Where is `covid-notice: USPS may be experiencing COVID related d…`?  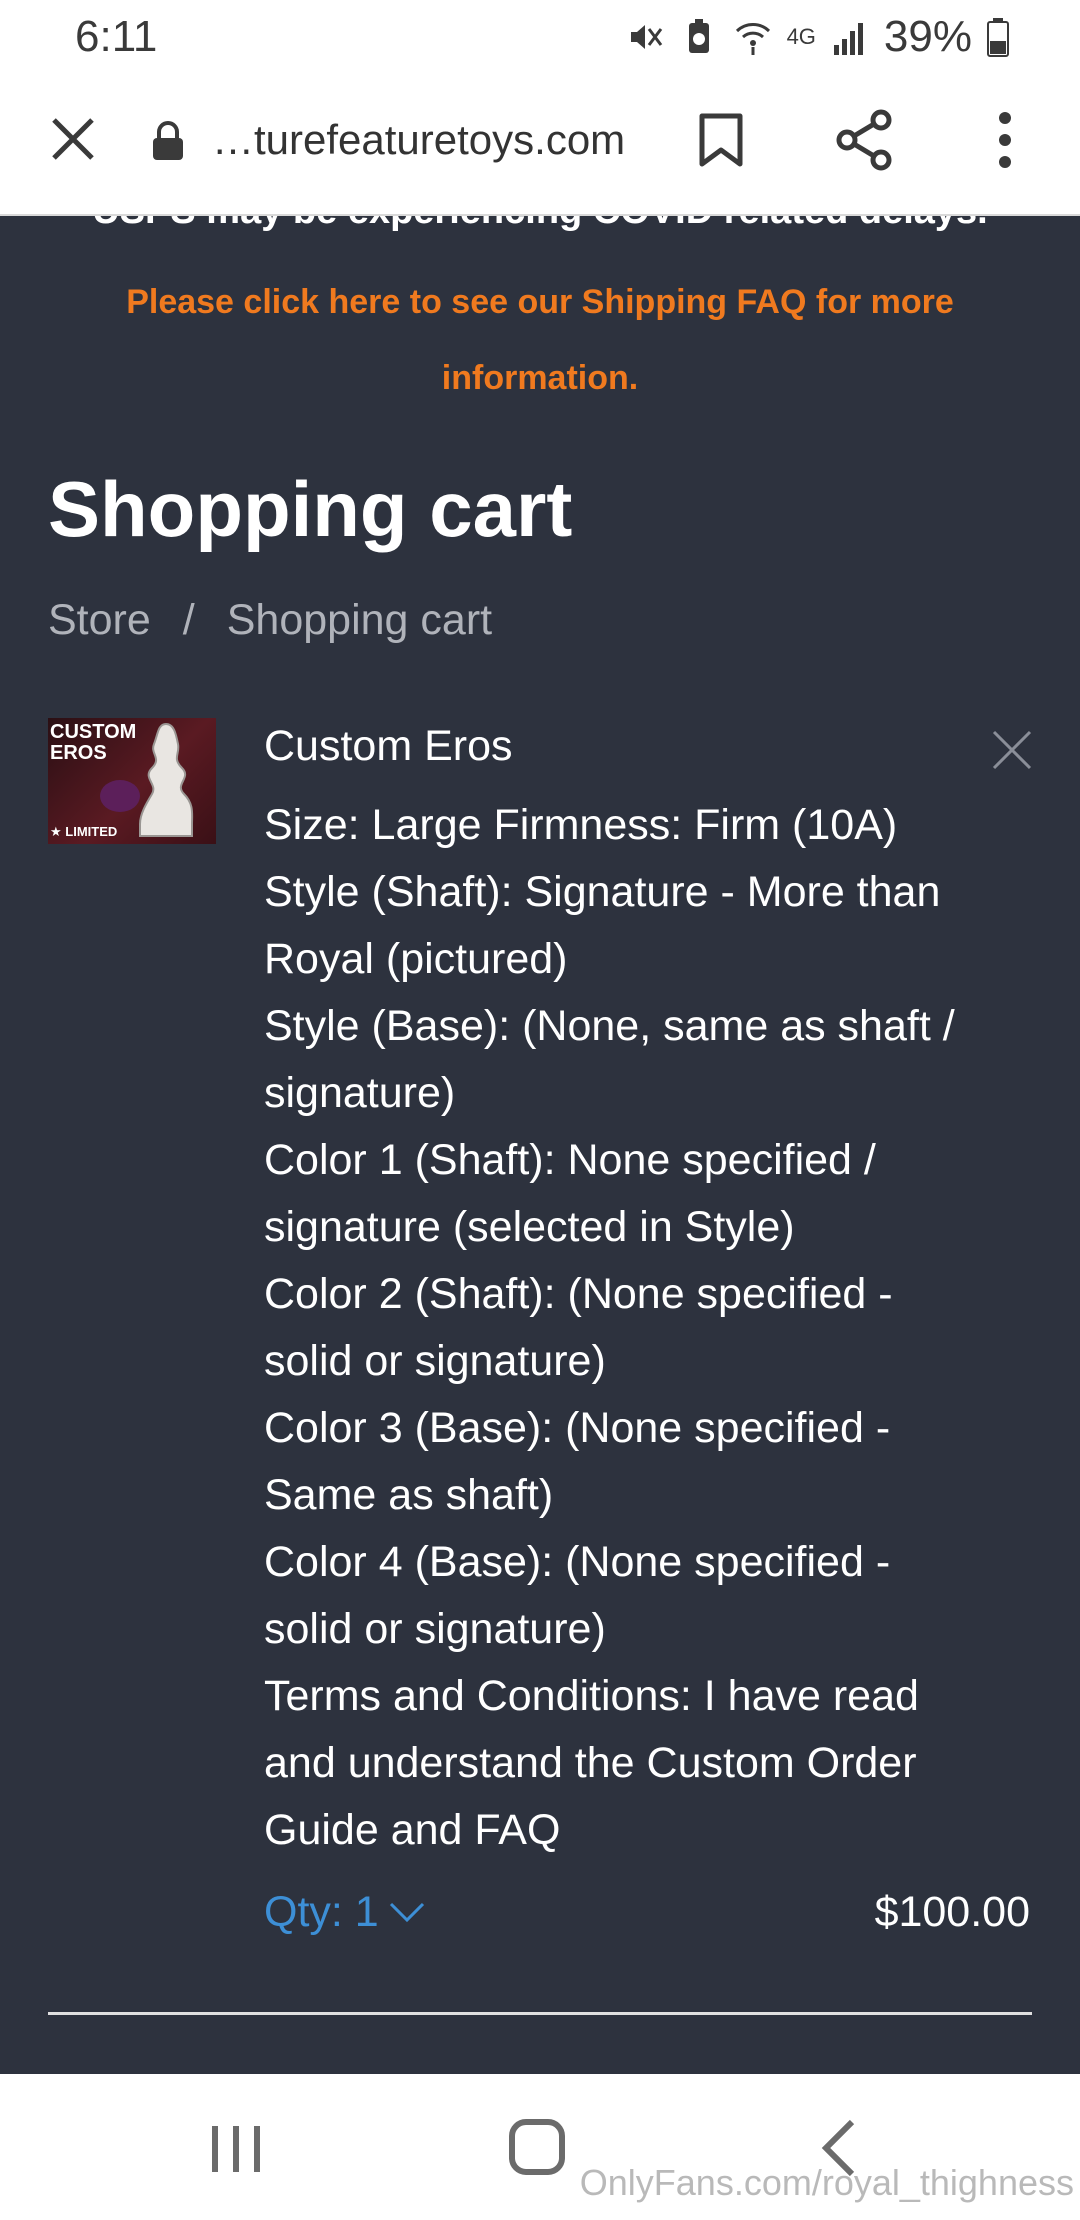
covid-notice: USPS may be experiencing COVID related d… is located at coordinates (540, 224).